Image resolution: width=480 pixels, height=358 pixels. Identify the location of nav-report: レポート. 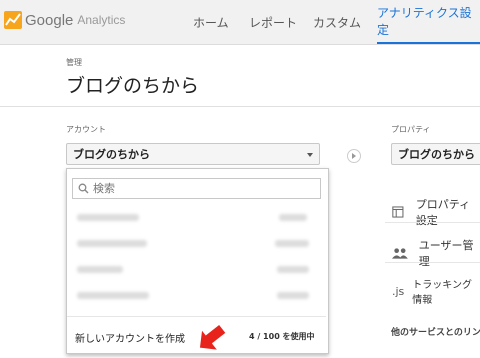
(273, 22).